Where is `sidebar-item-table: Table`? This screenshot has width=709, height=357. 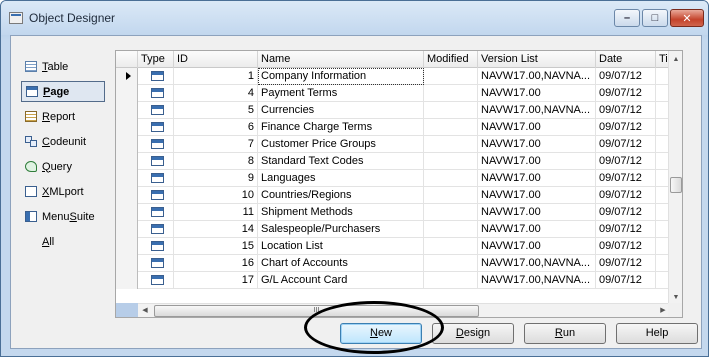
sidebar-item-table: Table is located at coordinates (63, 66).